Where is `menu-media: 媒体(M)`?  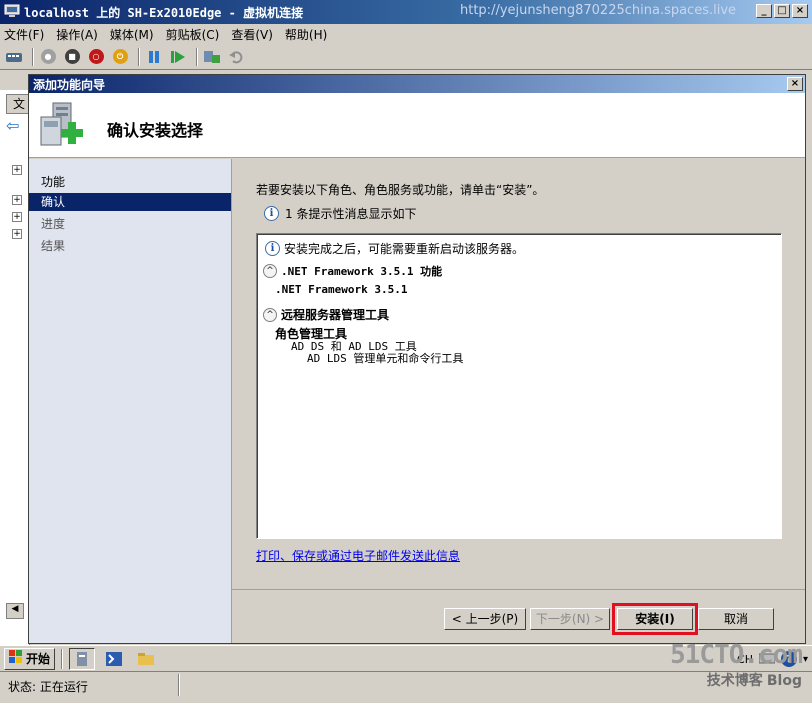
menu-media: 媒体(M) is located at coordinates (132, 34).